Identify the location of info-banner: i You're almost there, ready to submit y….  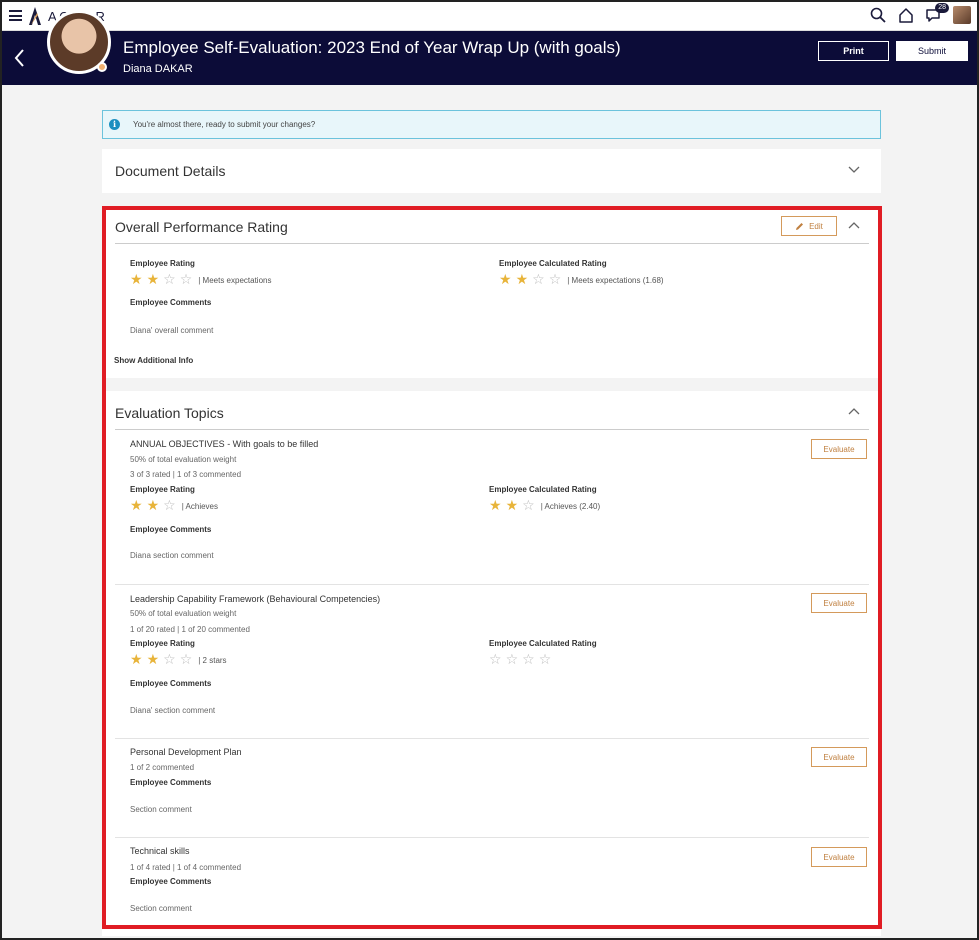
(491, 124).